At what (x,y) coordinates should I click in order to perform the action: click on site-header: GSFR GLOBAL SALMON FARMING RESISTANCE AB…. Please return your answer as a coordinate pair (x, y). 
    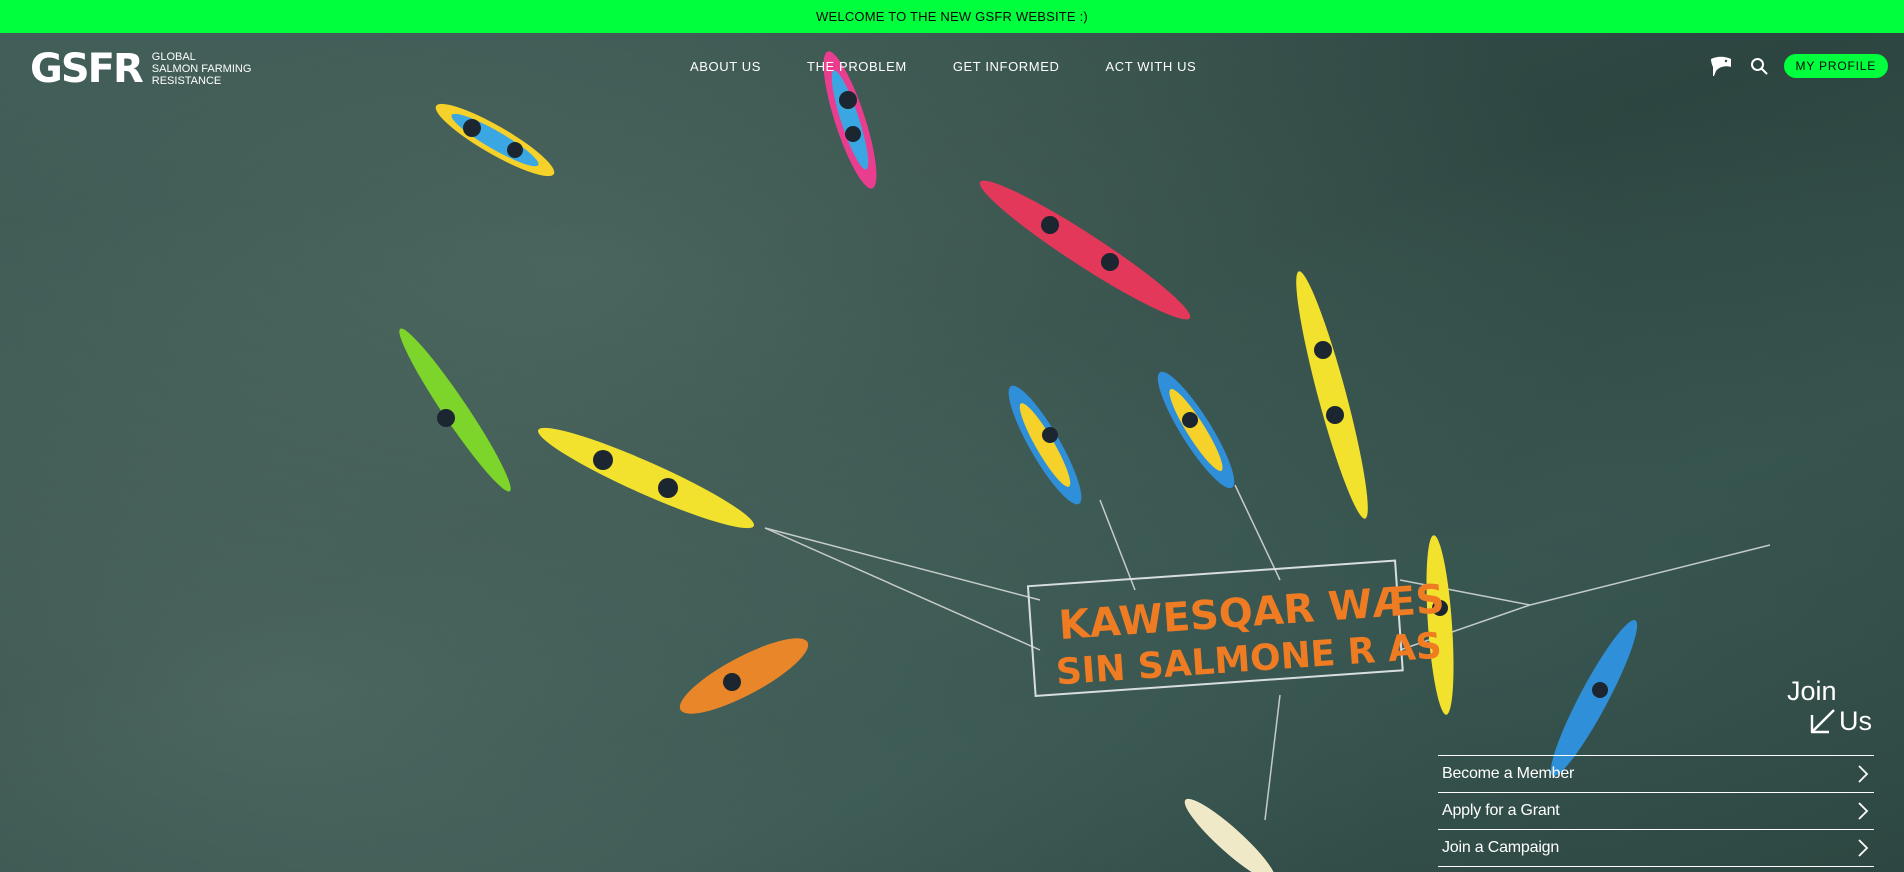
    Looking at the image, I should click on (952, 68).